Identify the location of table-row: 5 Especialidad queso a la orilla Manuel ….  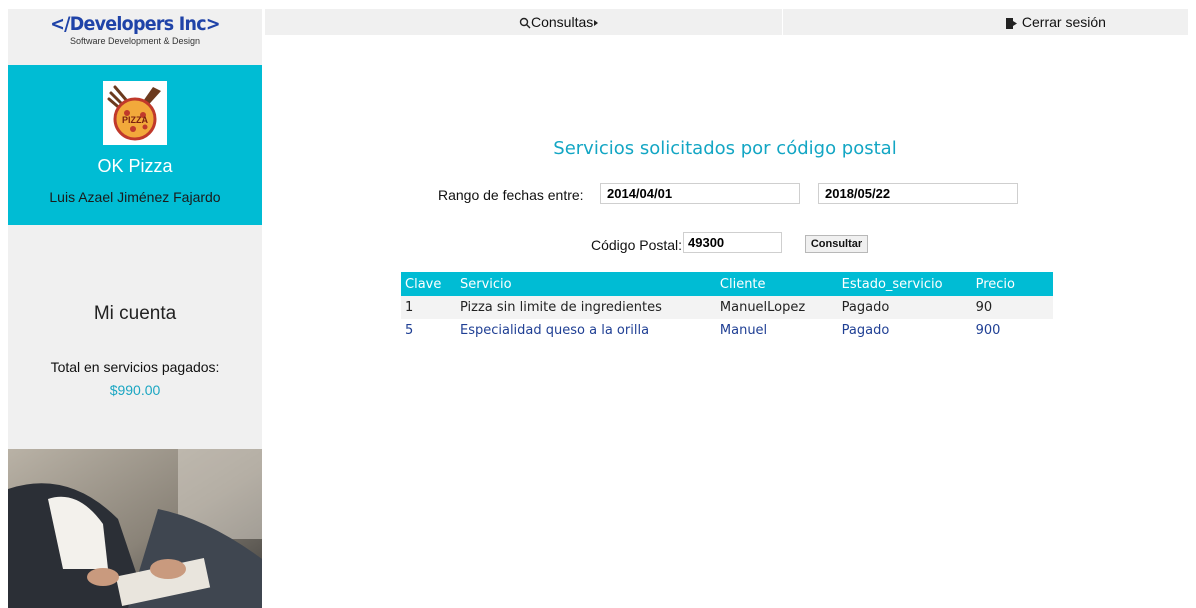
(727, 330).